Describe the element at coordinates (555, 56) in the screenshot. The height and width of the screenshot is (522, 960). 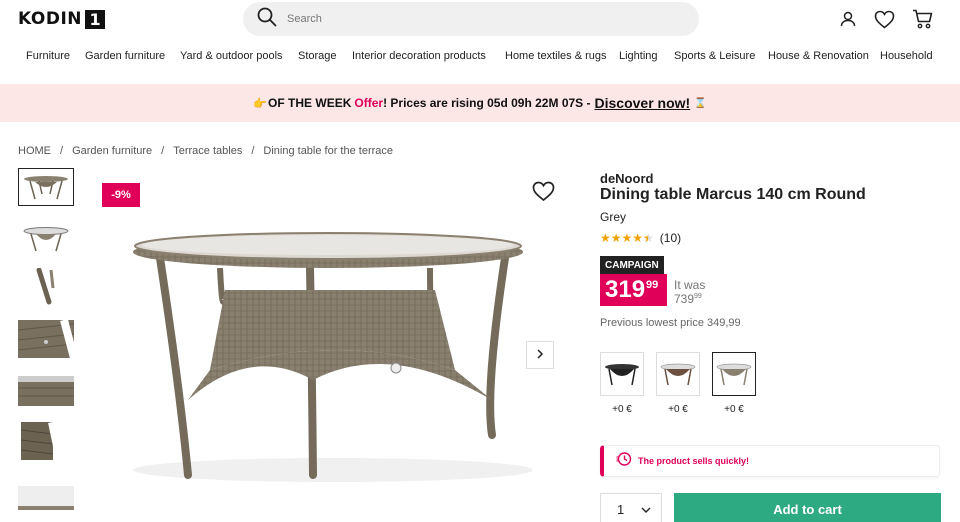
I see `nav-item-home-textiles: Home textiles & rugs` at that location.